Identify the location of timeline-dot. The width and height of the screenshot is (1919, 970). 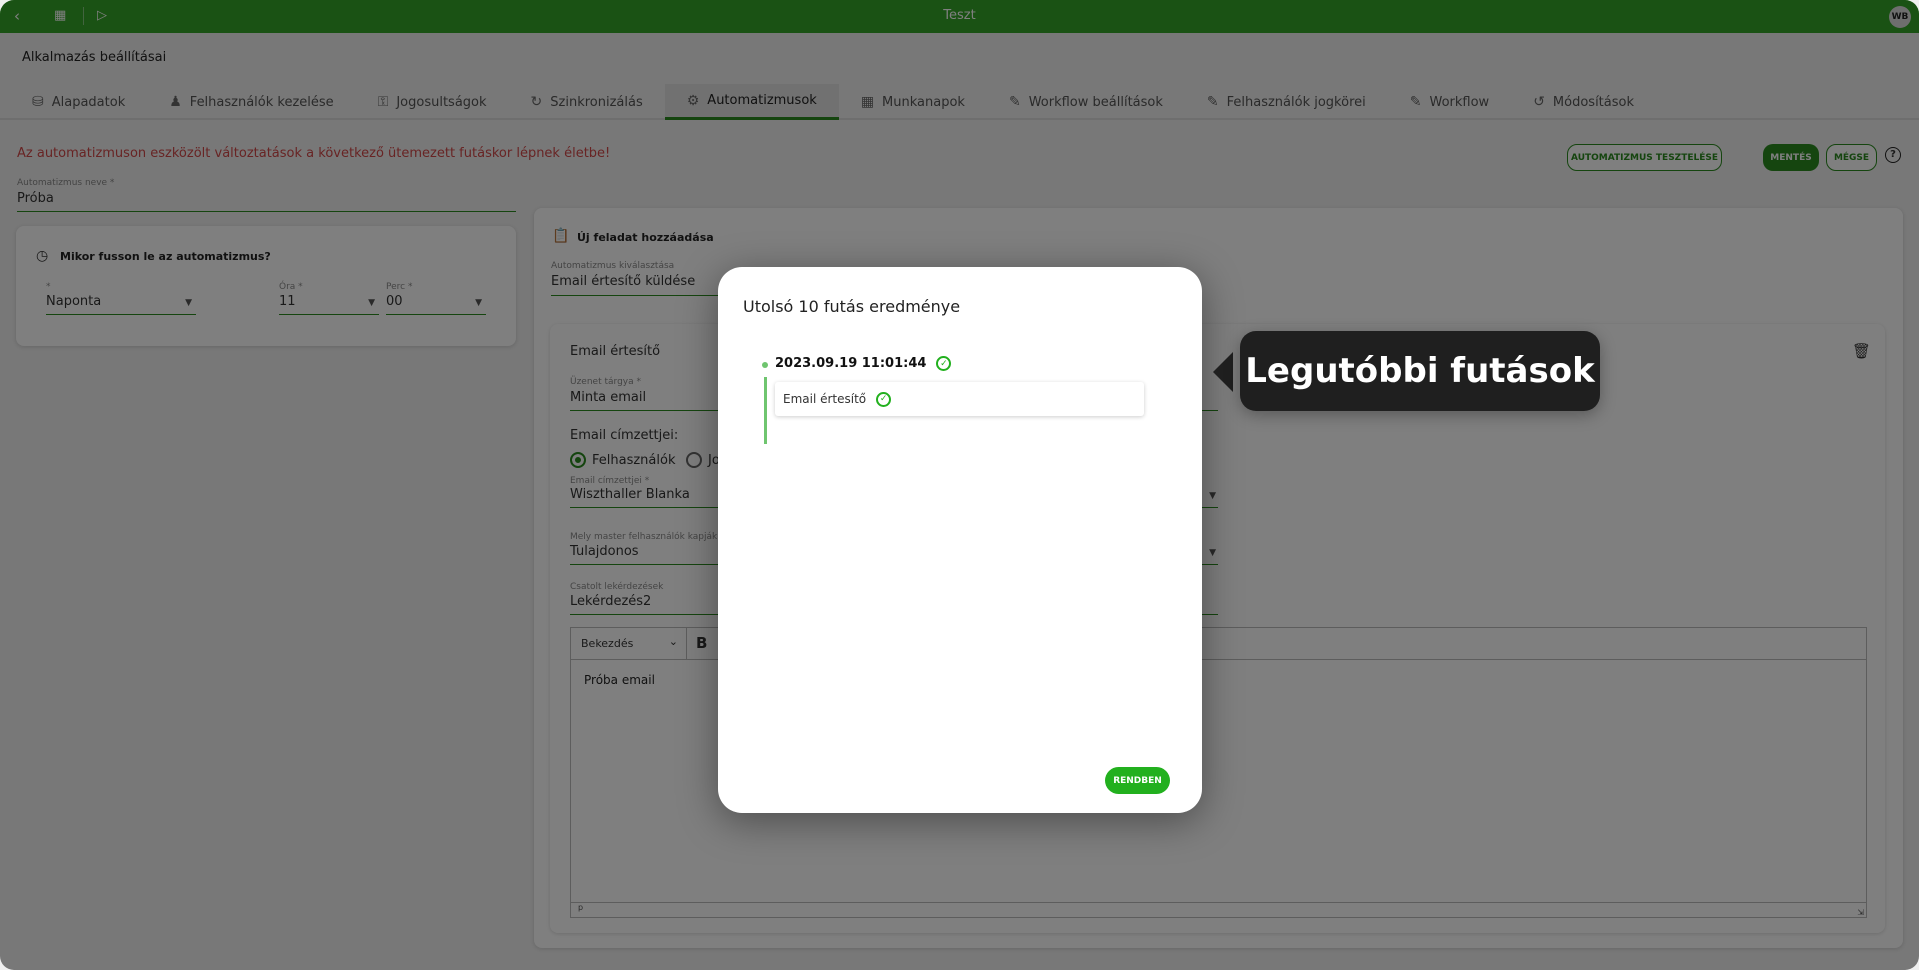
(765, 365).